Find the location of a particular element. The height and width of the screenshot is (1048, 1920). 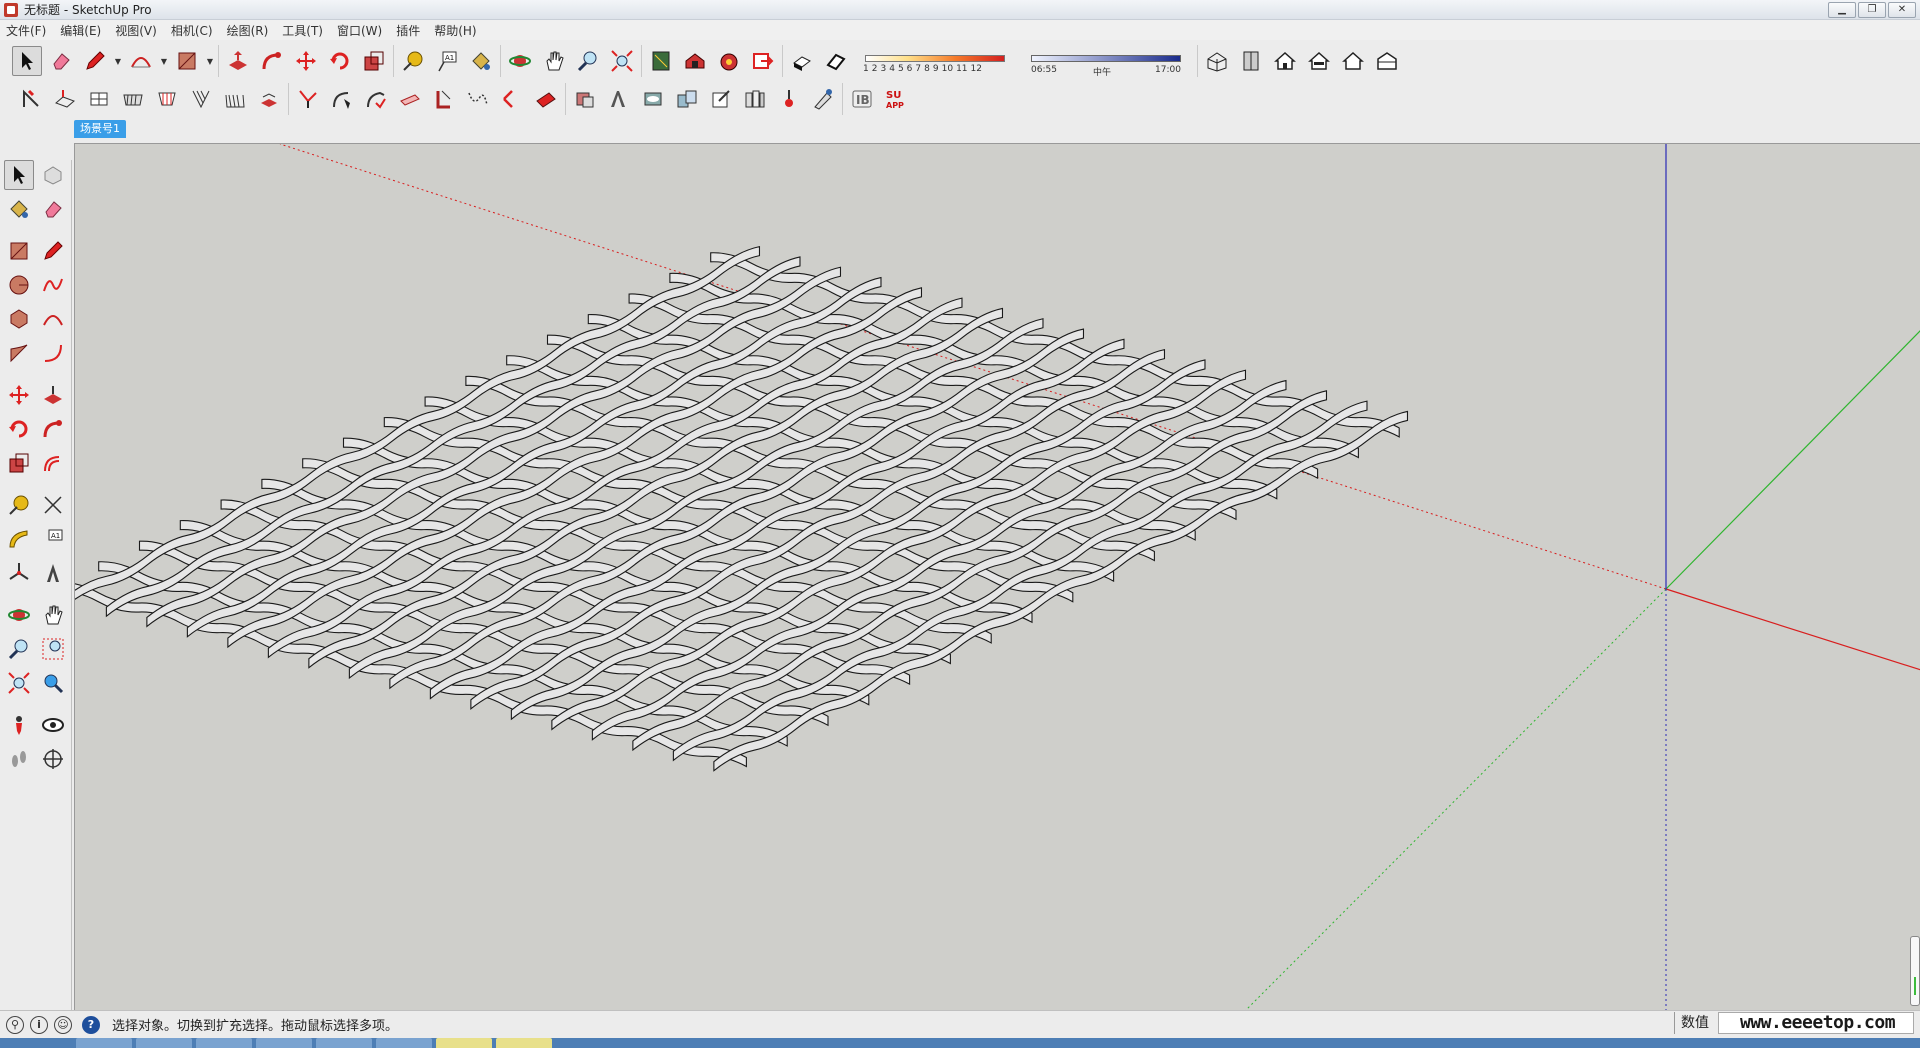

subtract-icon is located at coordinates (376, 99).